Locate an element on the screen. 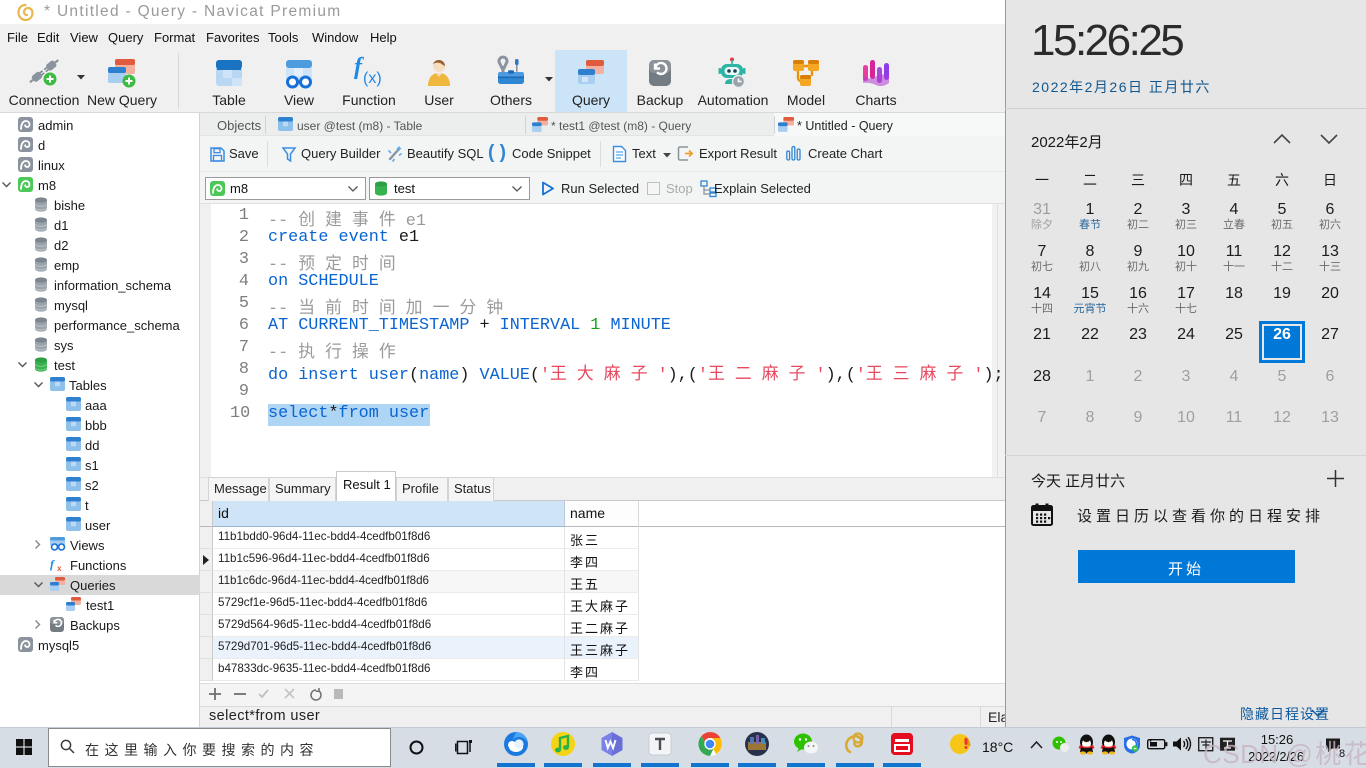  svg-text: (x) is located at coordinates (372, 78).